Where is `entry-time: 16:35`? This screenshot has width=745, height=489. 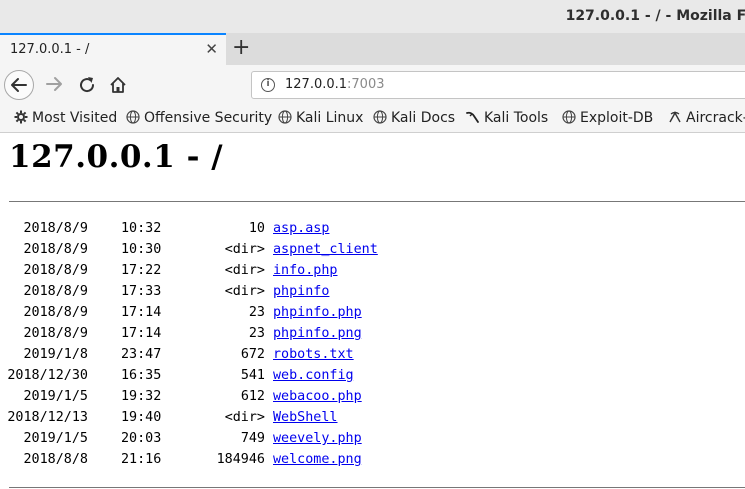
entry-time: 16:35 is located at coordinates (141, 375).